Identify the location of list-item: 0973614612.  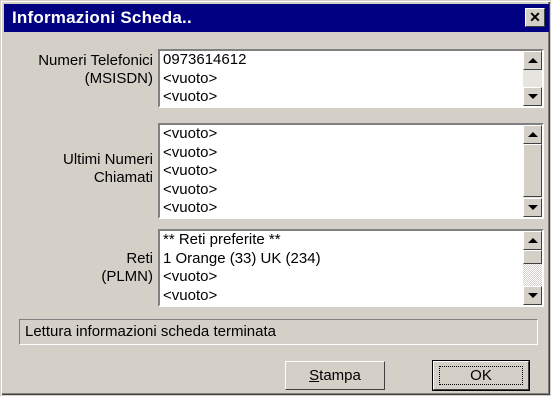
(343, 60).